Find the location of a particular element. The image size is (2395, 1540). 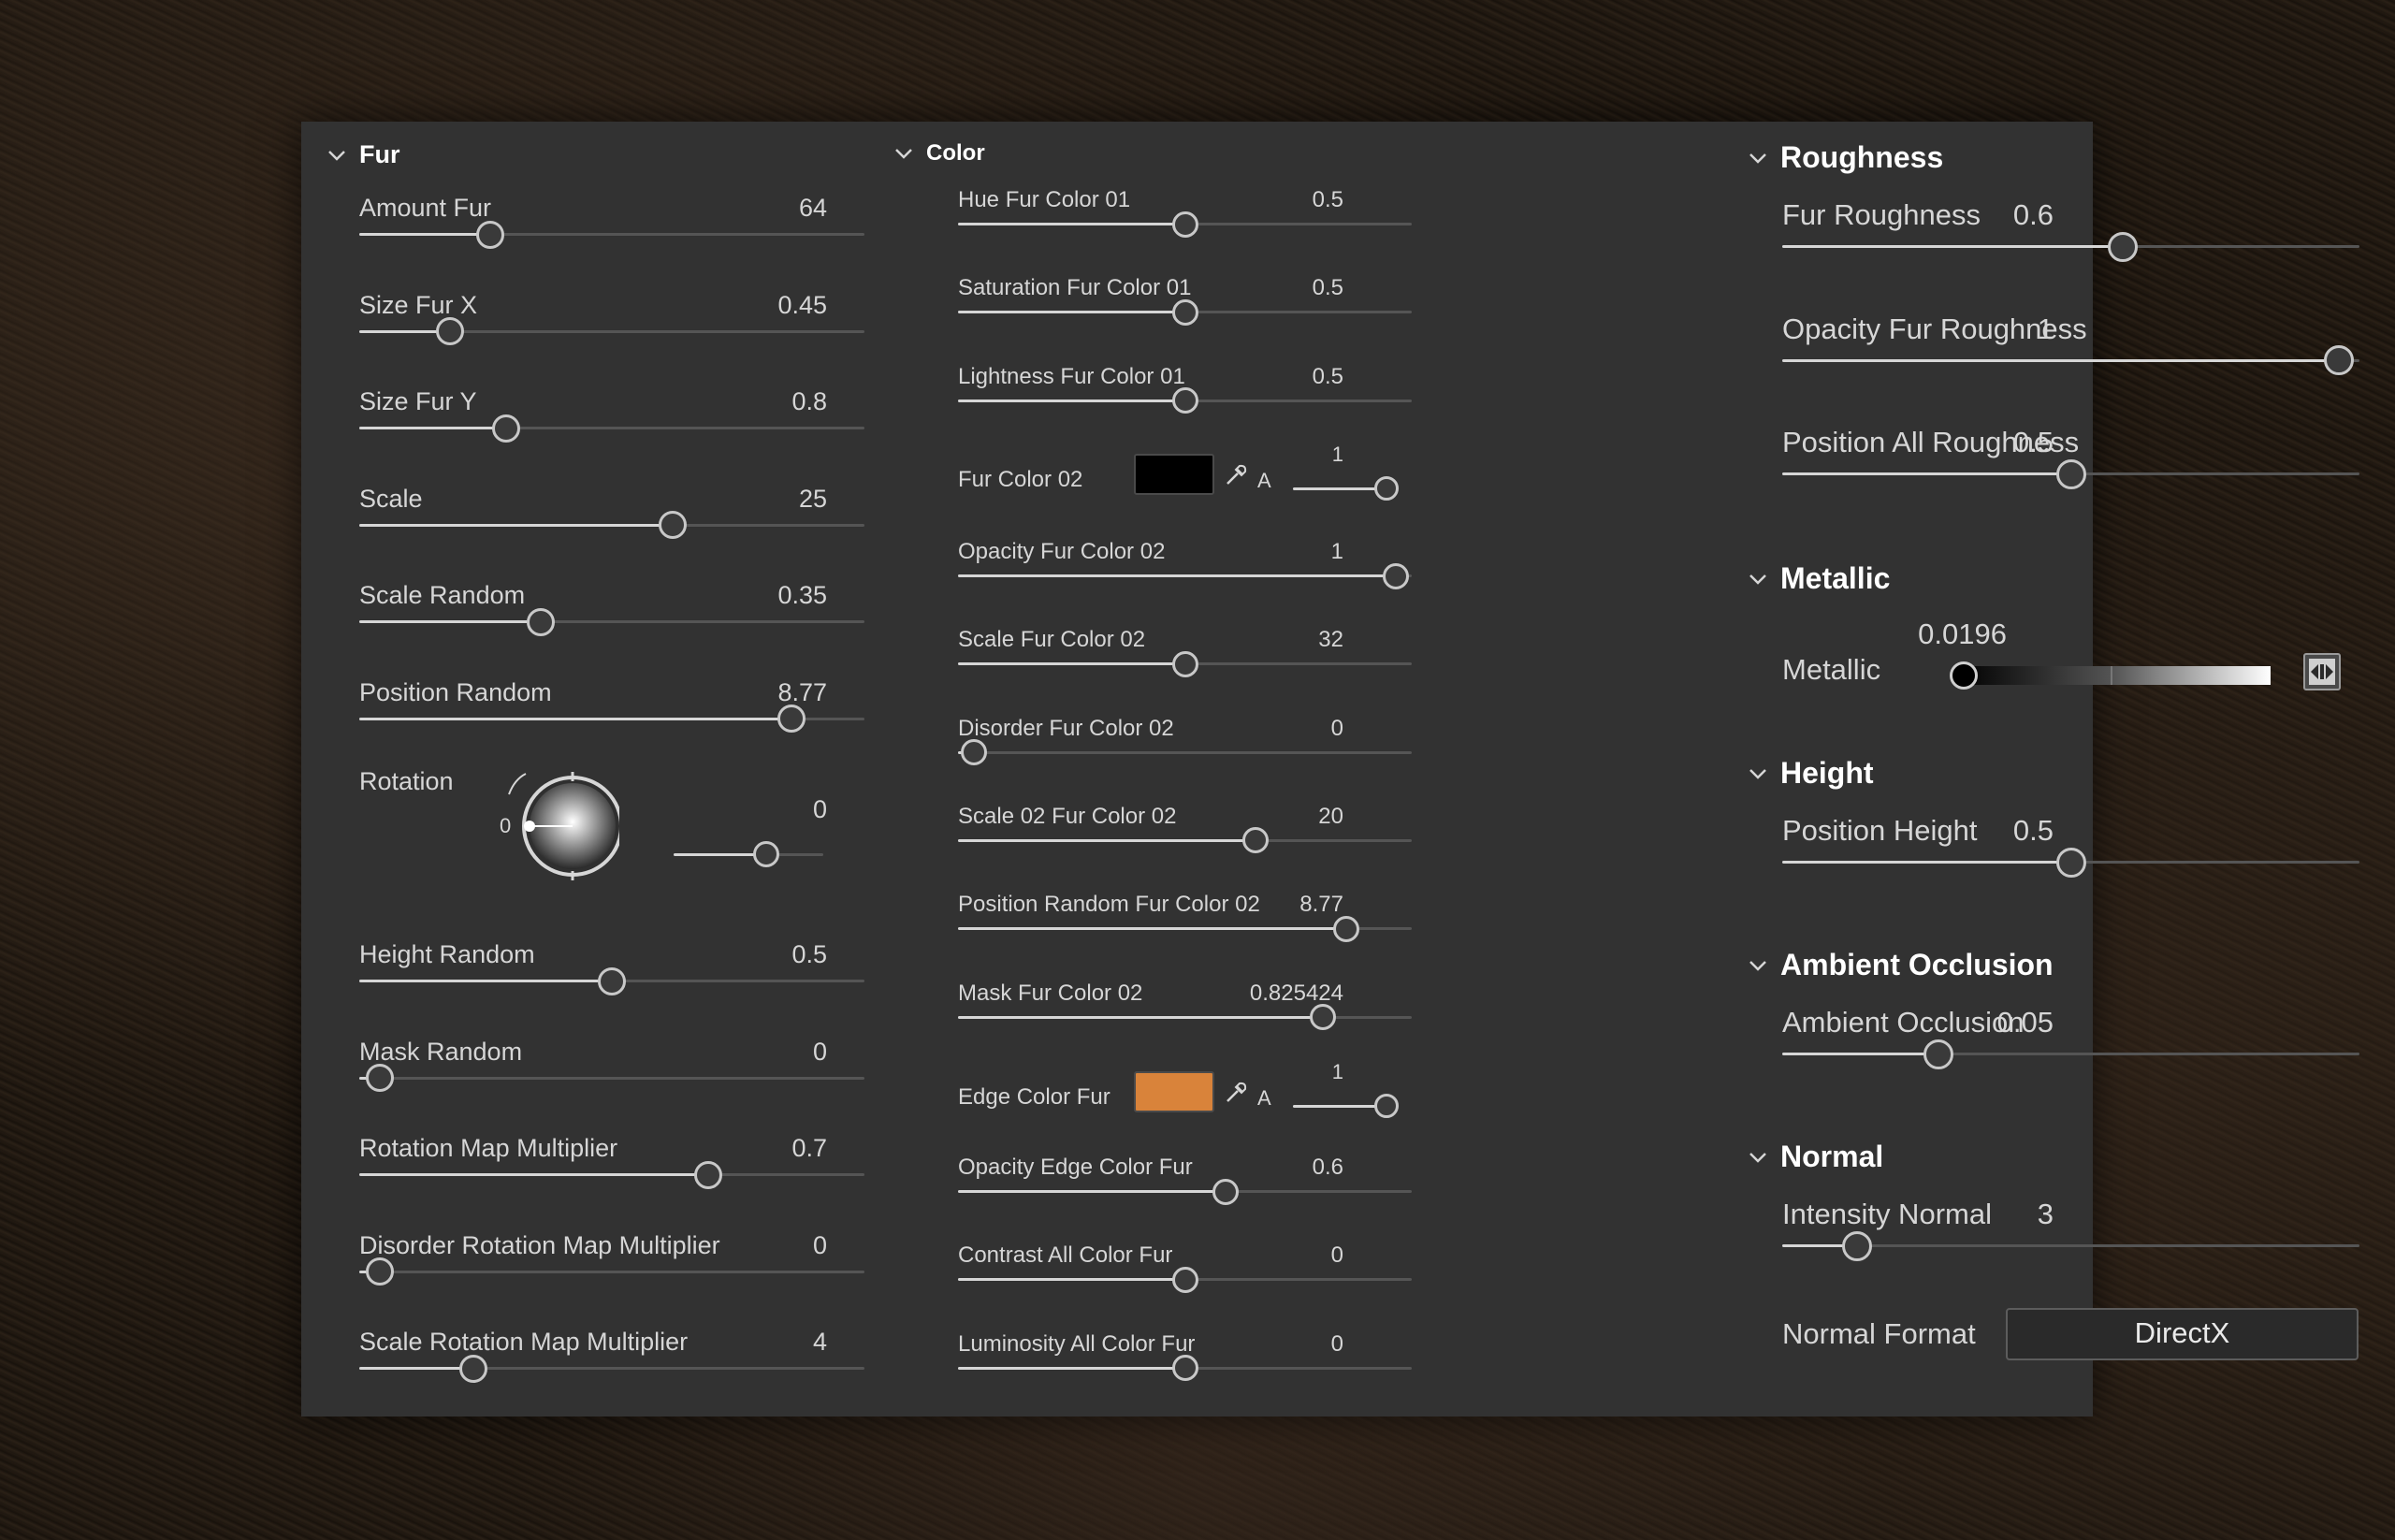

param-contrast-all-color-fur: Contrast All Color Fur 0 is located at coordinates (1146, 1286).